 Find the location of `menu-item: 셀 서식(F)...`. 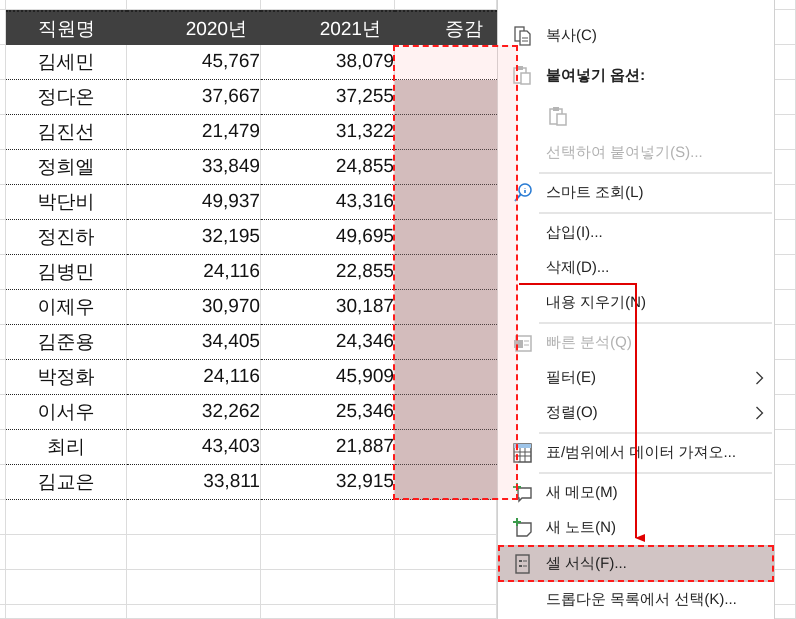

menu-item: 셀 서식(F)... is located at coordinates (636, 563).